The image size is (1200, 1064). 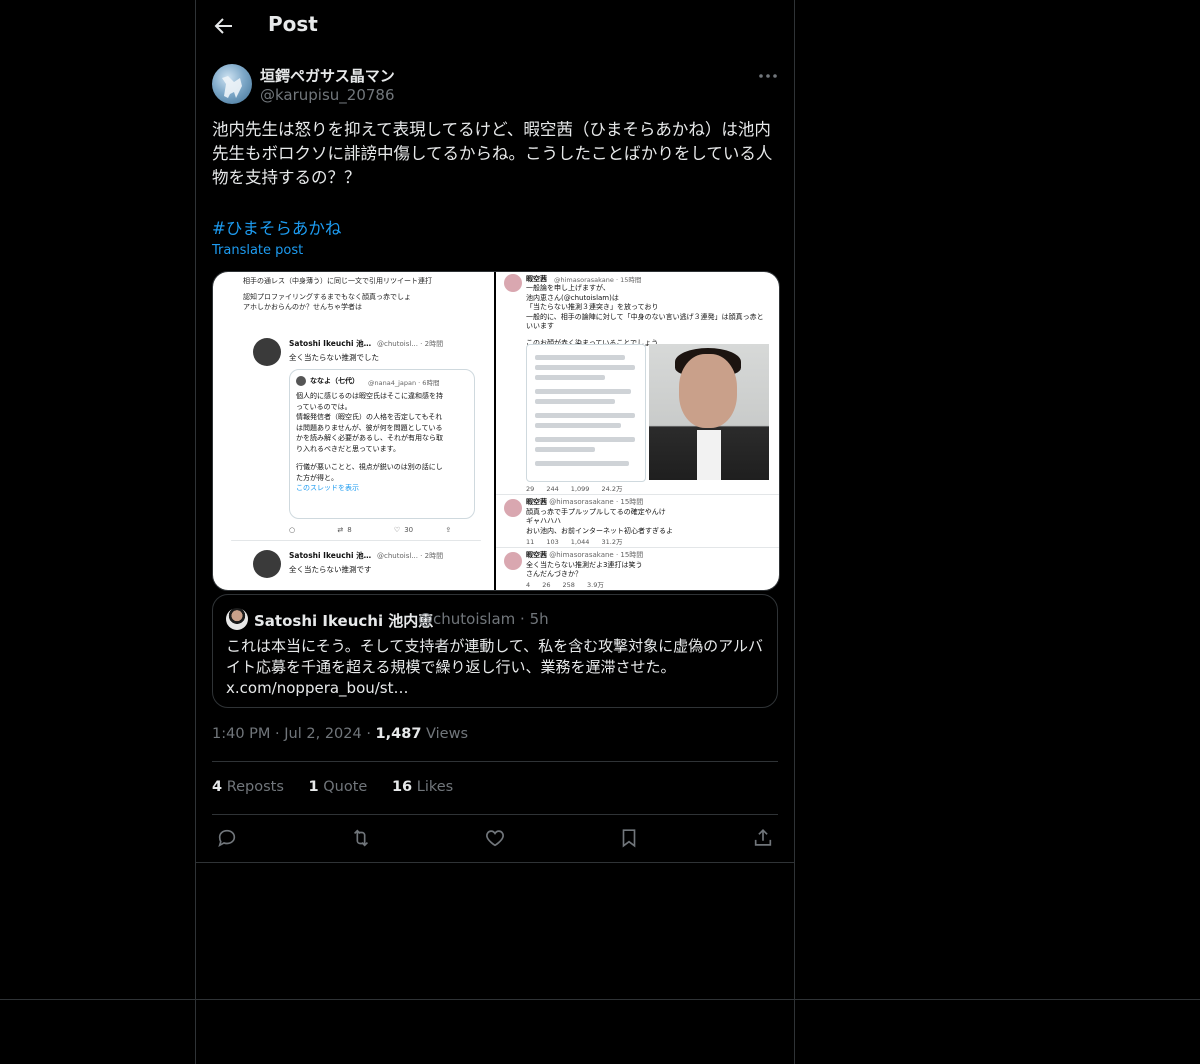 I want to click on media-right-name: 暇空茜, so click(x=536, y=279).